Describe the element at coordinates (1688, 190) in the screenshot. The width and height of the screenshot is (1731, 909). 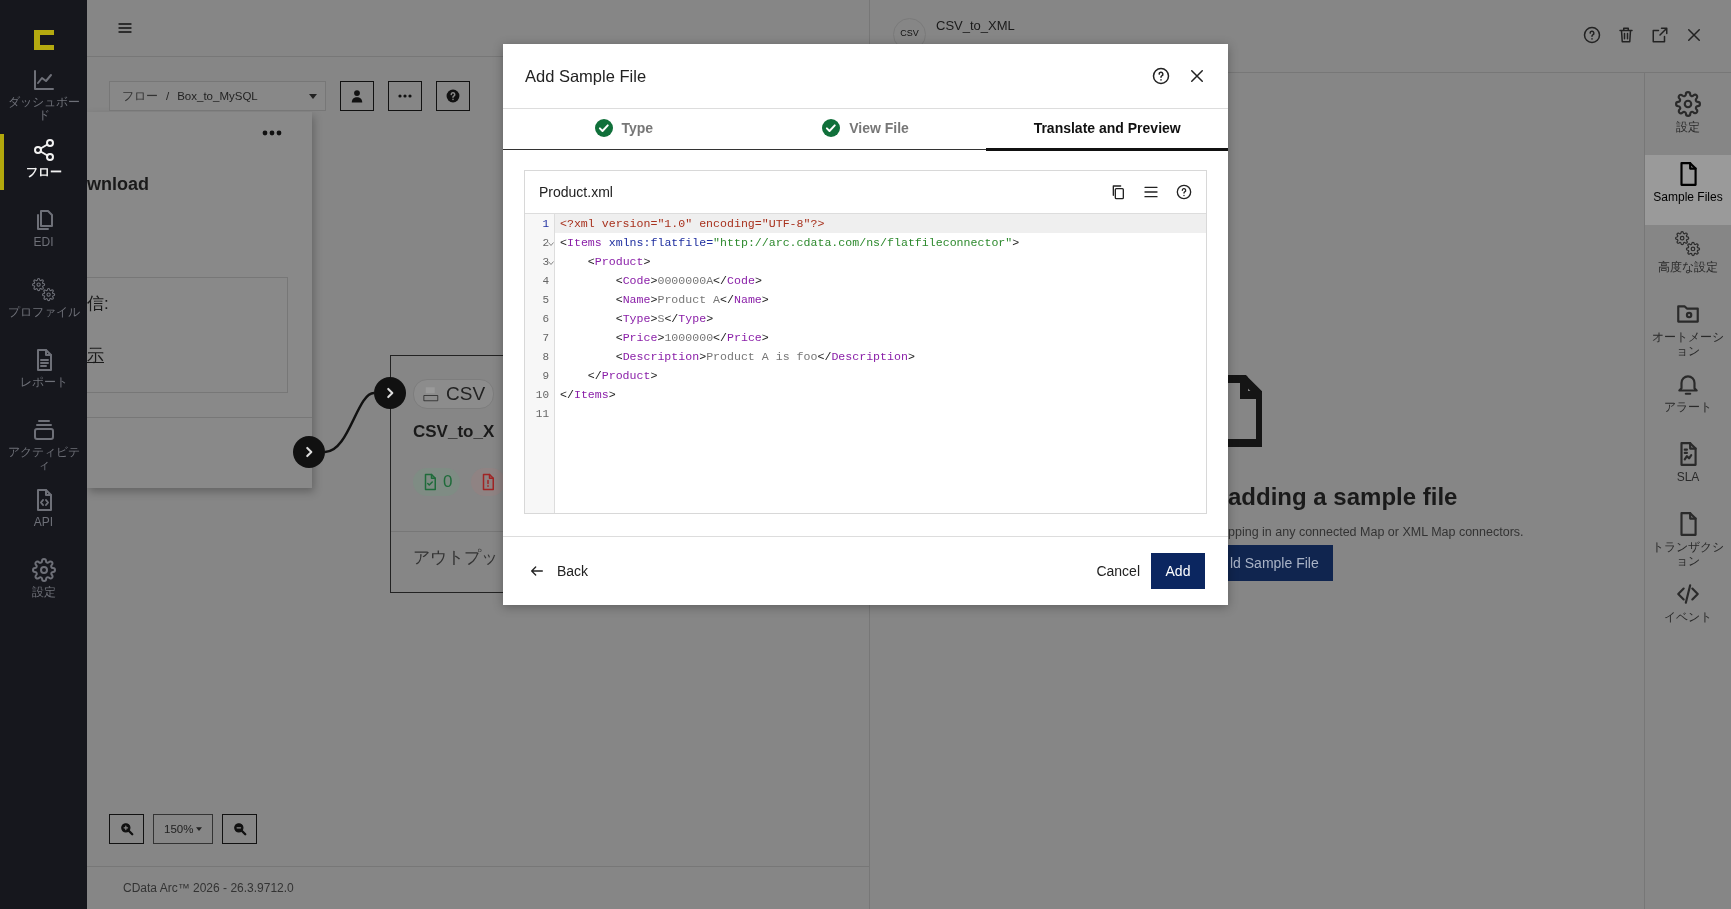
I see `rail-item: Sample Files` at that location.